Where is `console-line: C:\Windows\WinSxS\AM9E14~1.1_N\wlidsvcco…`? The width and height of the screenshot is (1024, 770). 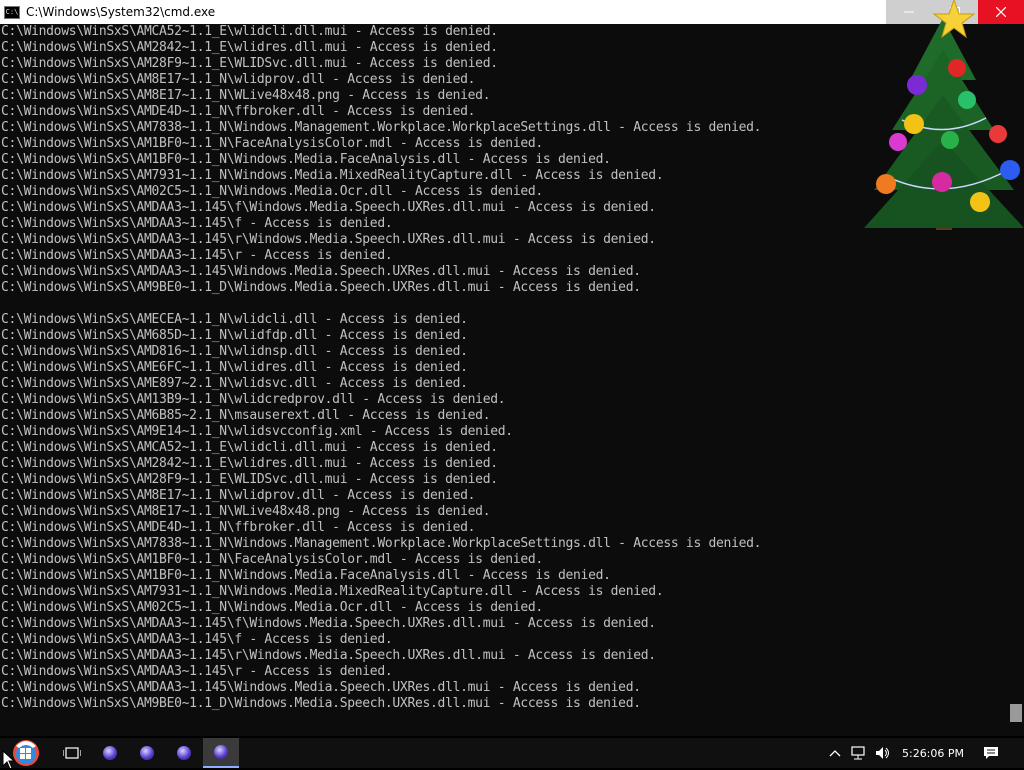 console-line: C:\Windows\WinSxS\AM9E14~1.1_N\wlidsvcco… is located at coordinates (257, 431).